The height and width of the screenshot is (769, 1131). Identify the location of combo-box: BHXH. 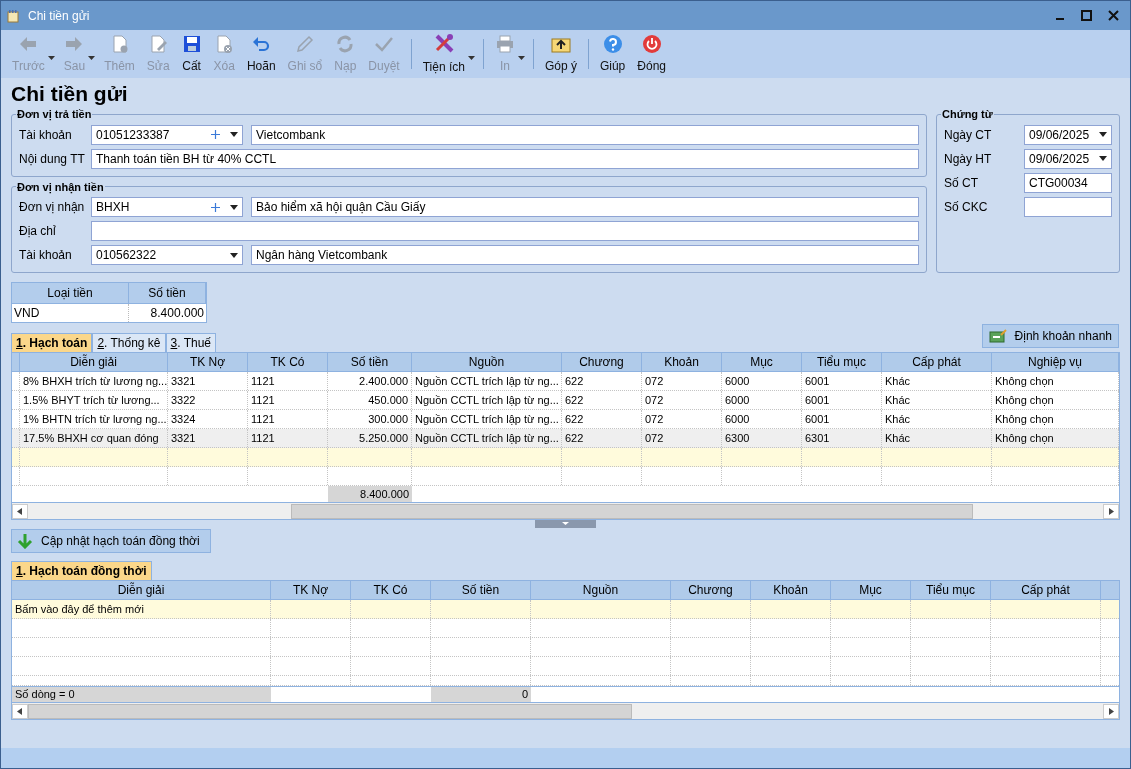
(167, 207).